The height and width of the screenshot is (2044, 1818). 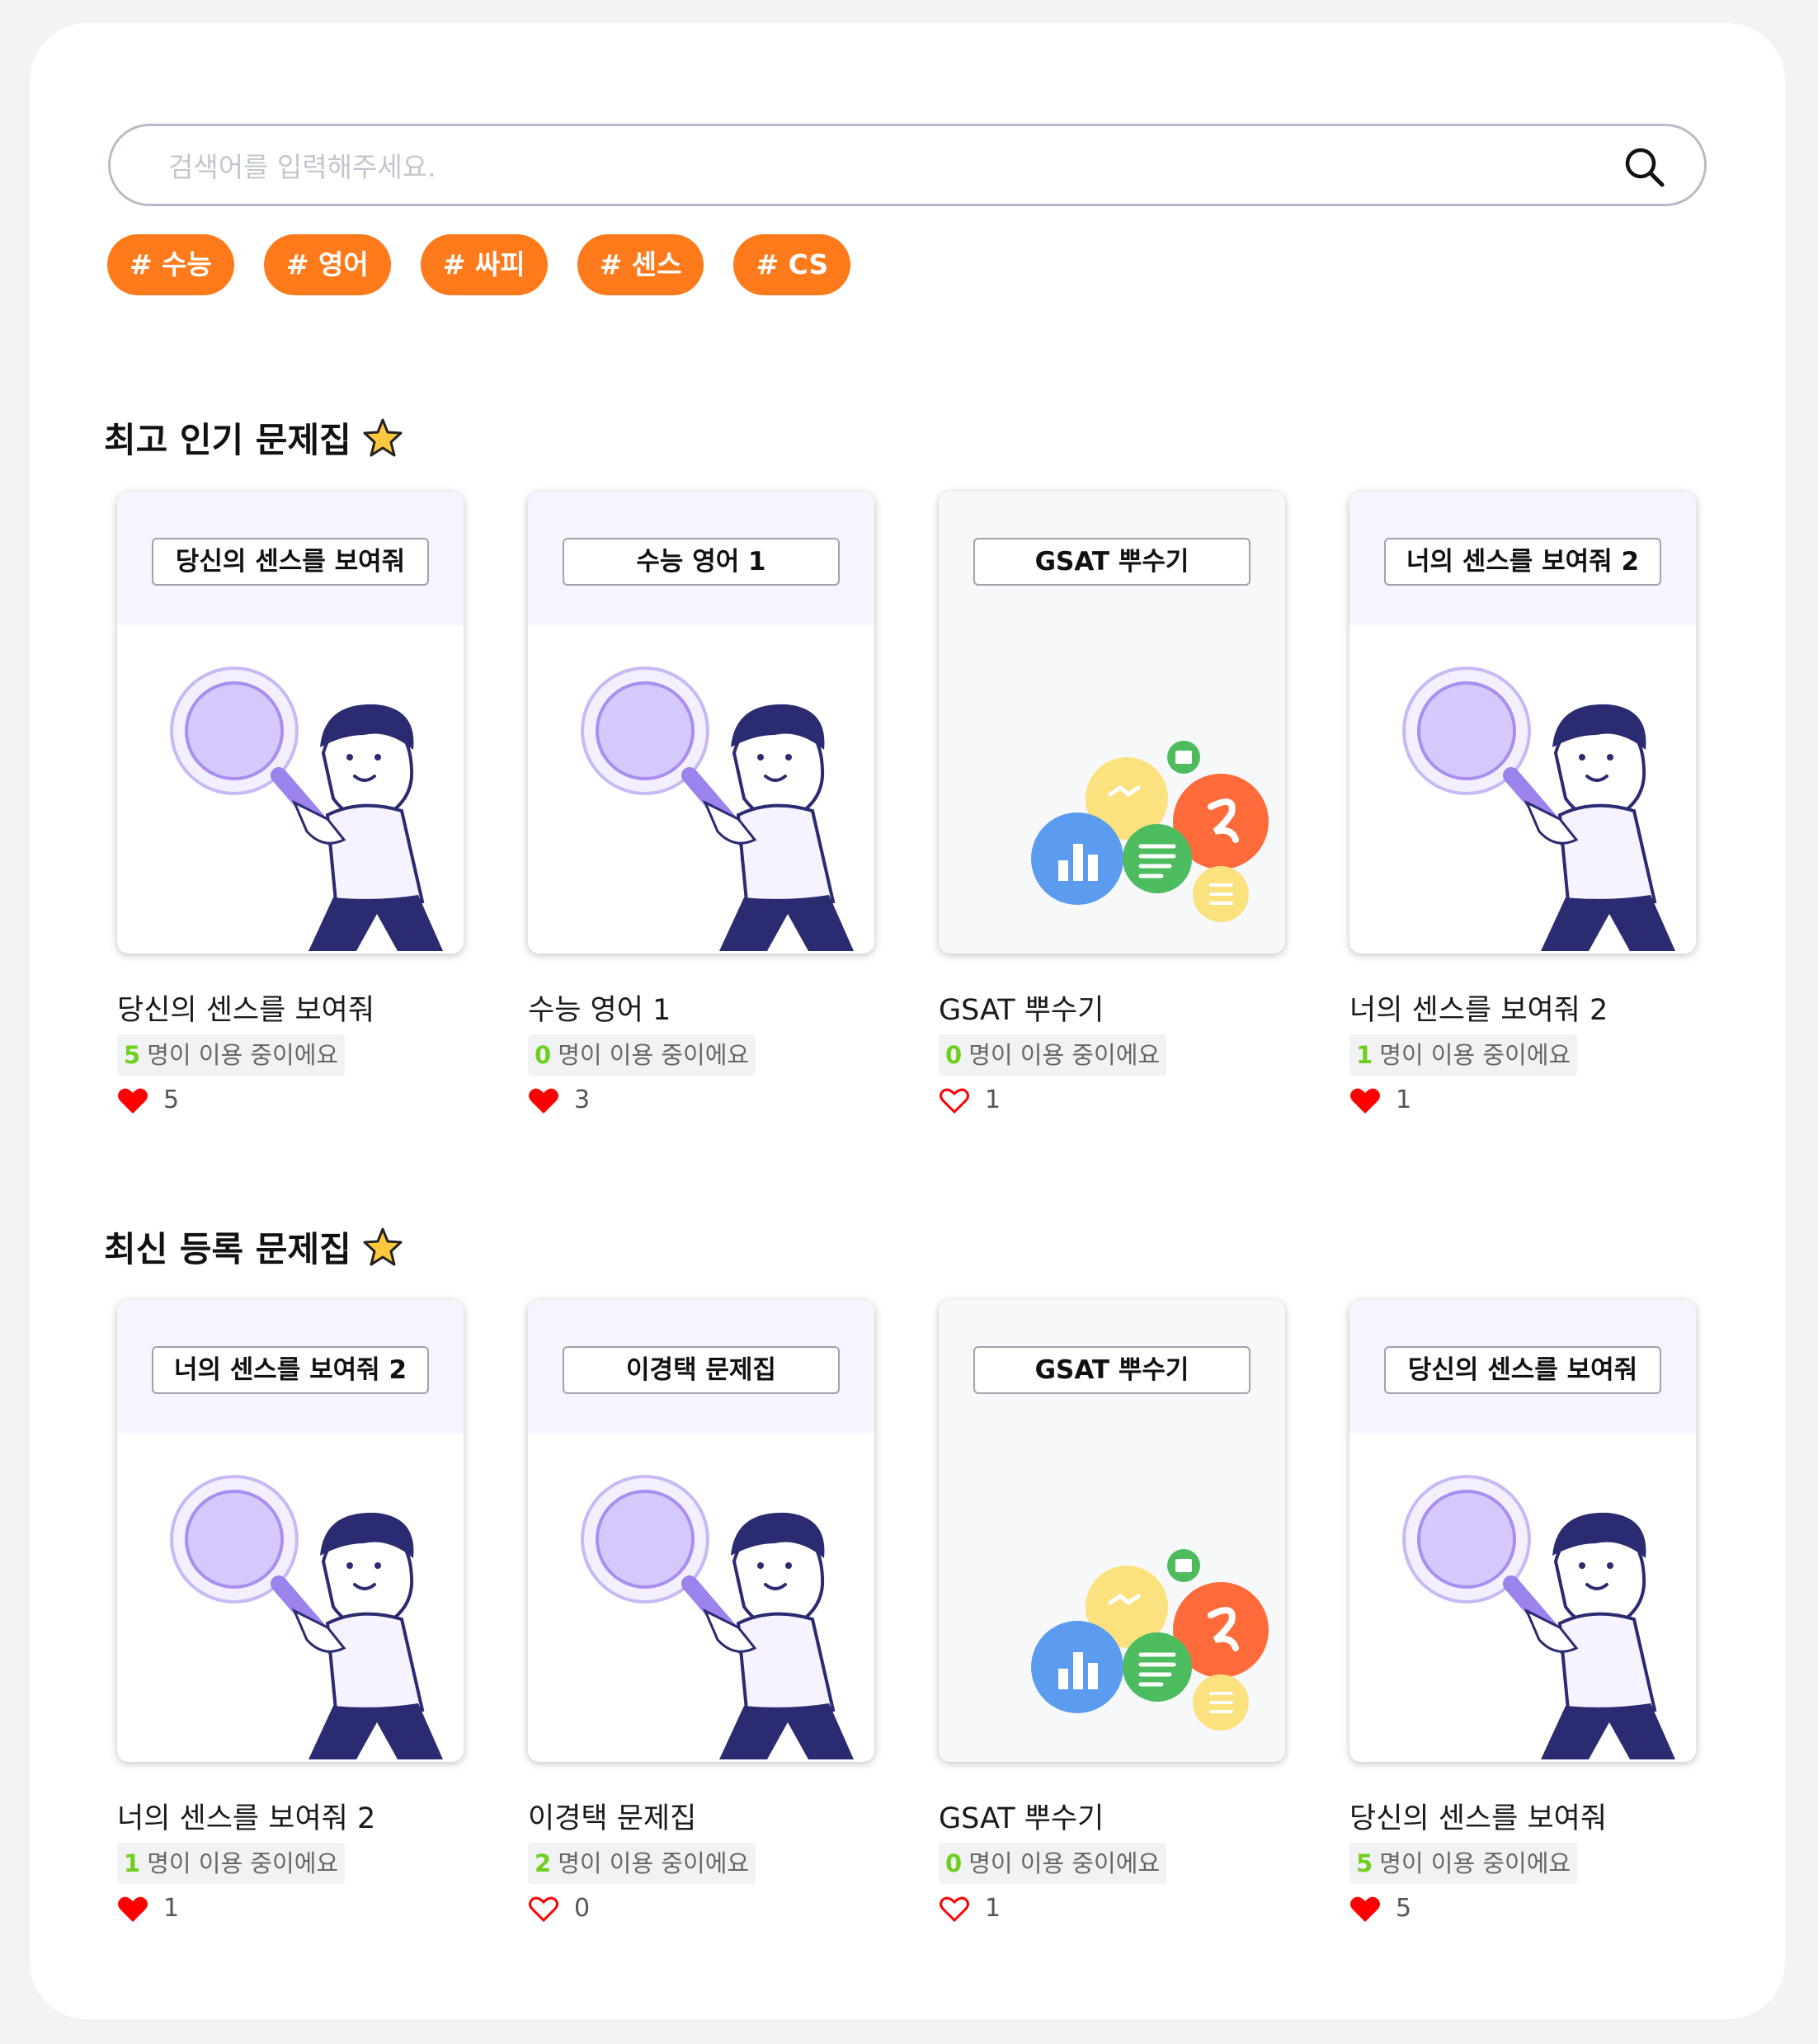 I want to click on tag-chip: # 영어, so click(x=327, y=264).